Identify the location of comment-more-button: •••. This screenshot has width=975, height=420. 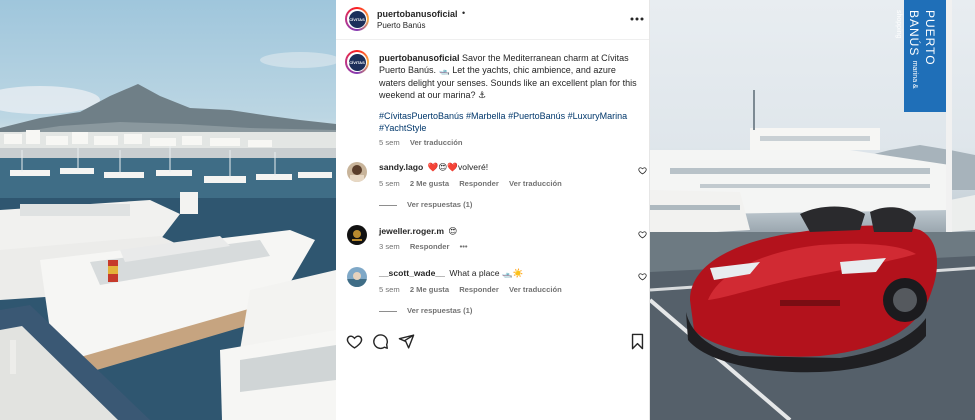
(464, 246).